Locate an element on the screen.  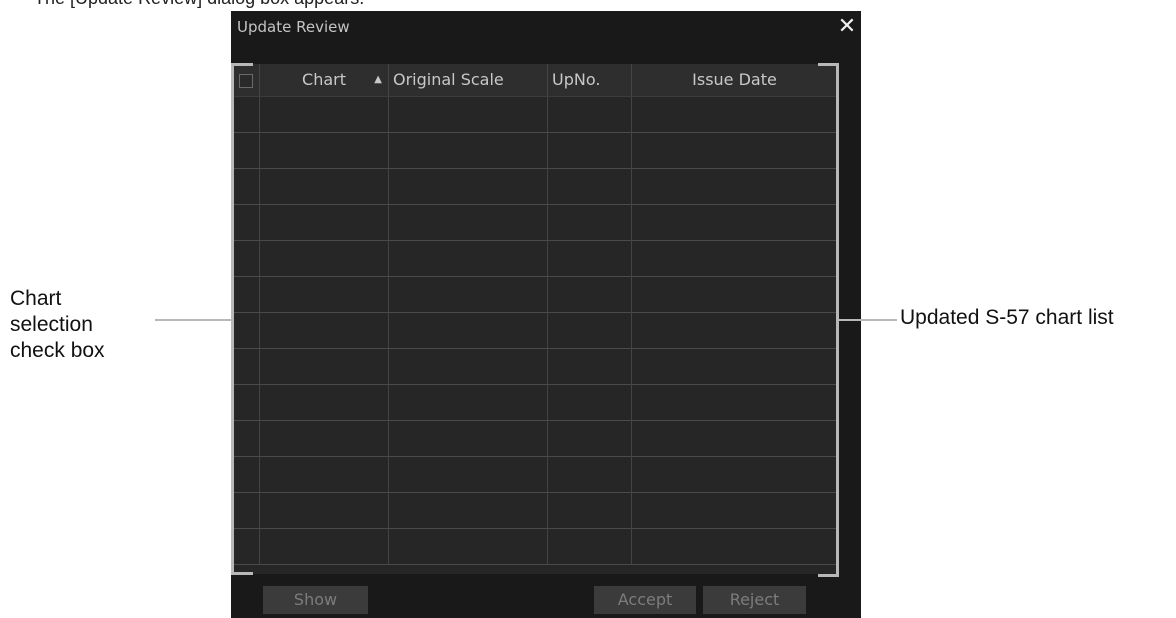
checkbox-column-bracket is located at coordinates (242, 319).